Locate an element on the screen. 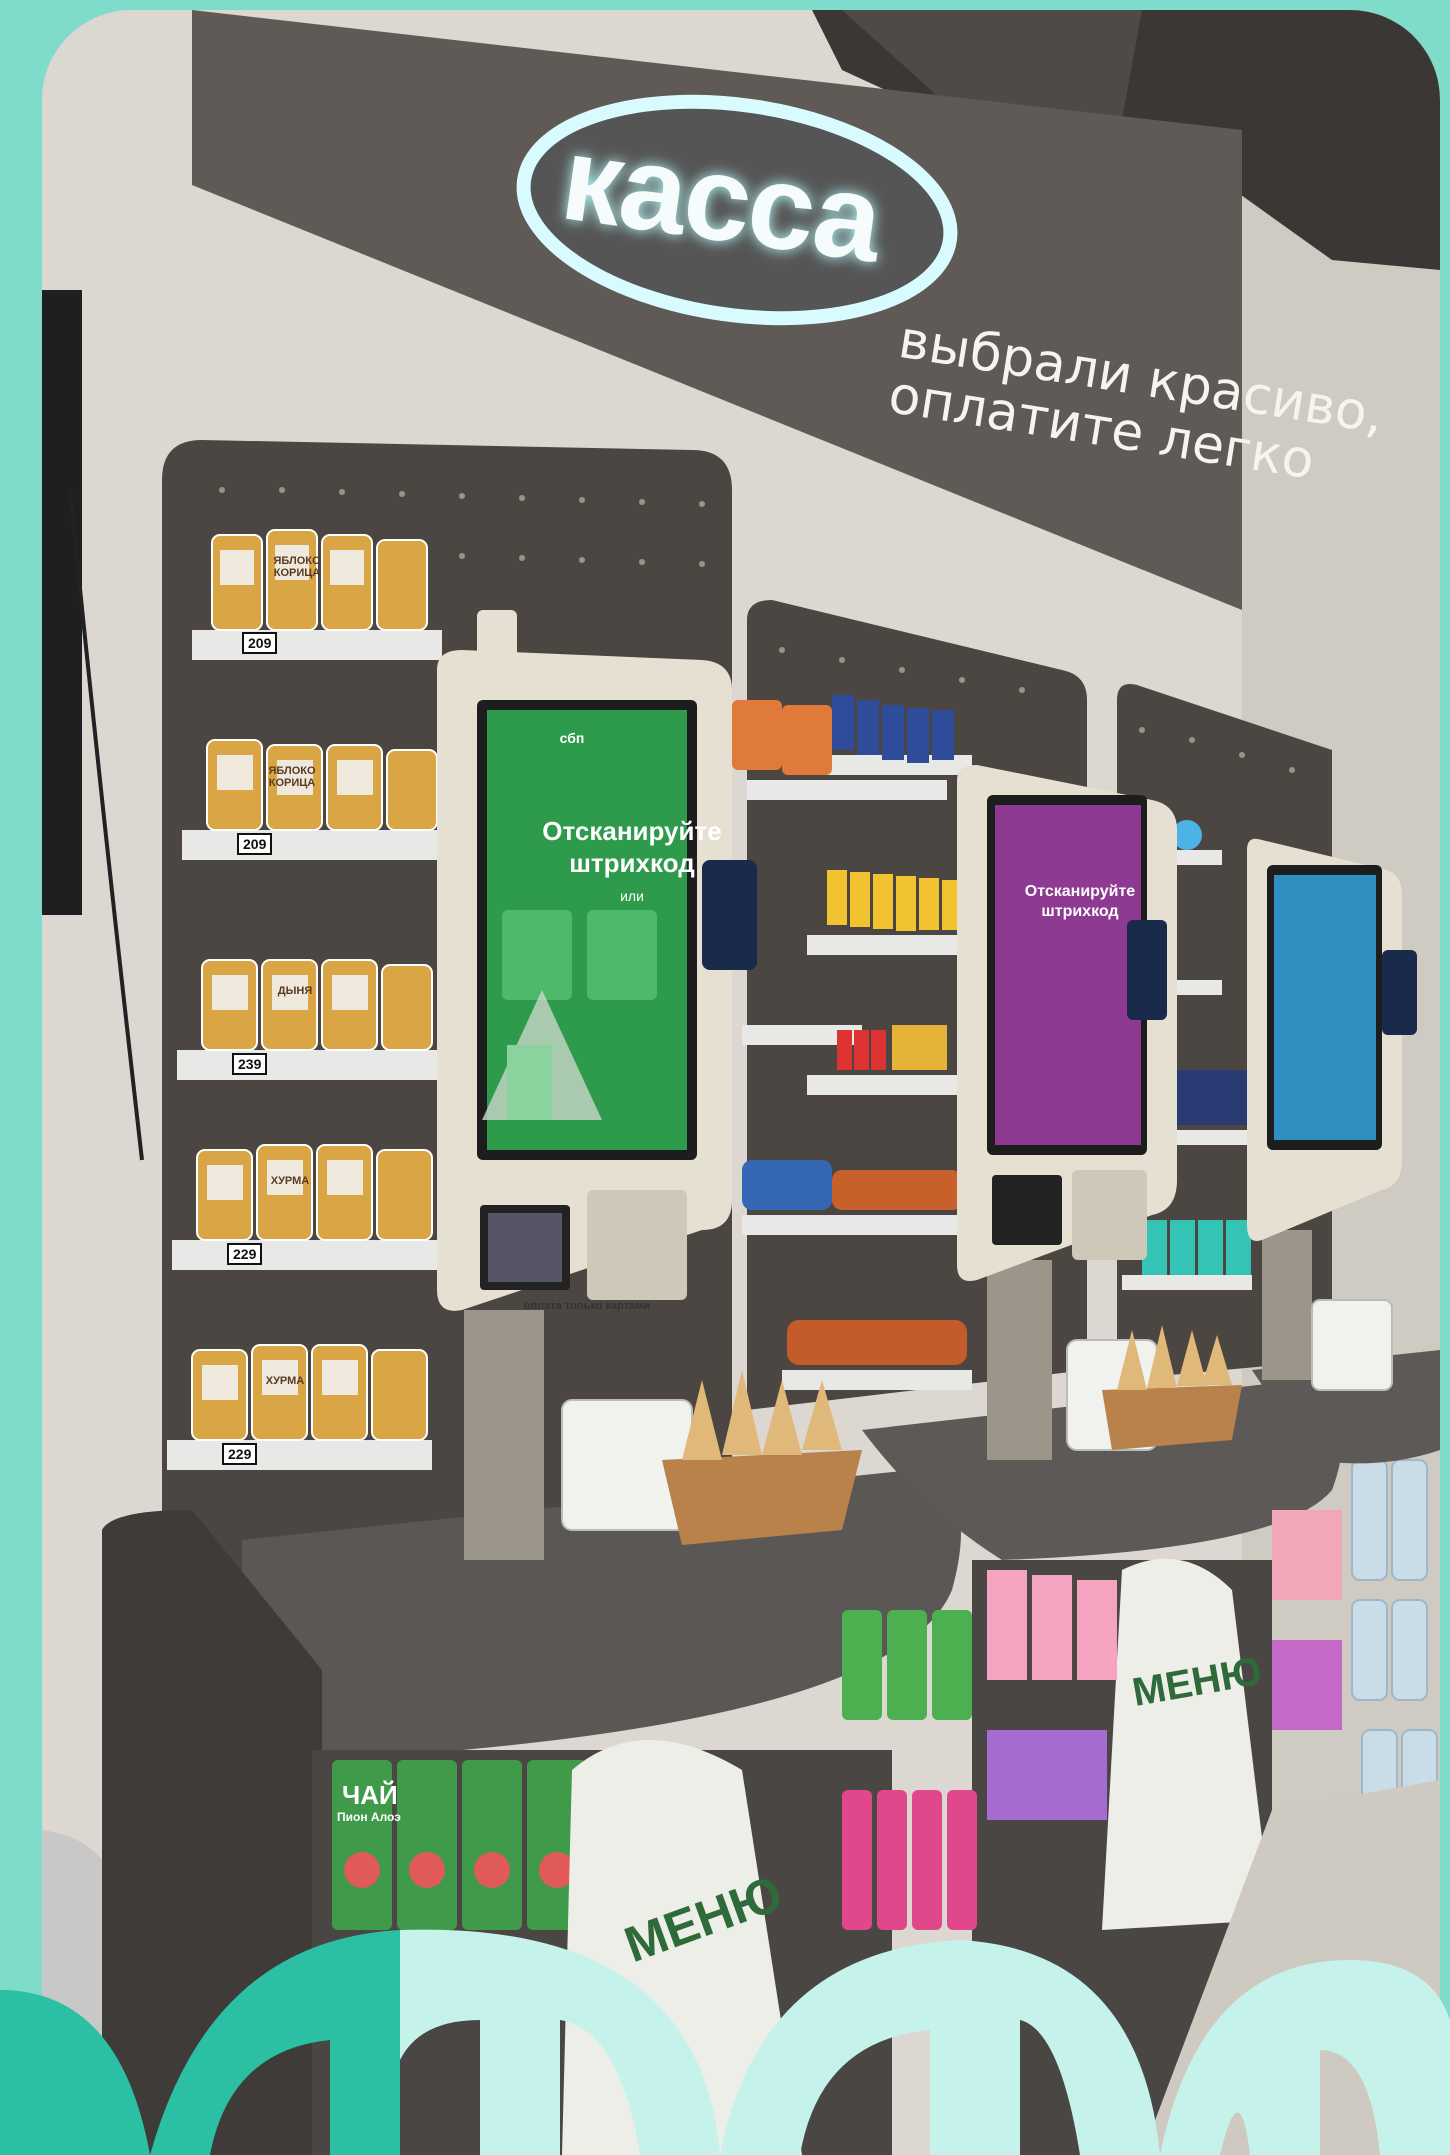 The width and height of the screenshot is (1450, 2155). price-tag: 239 is located at coordinates (250, 1064).